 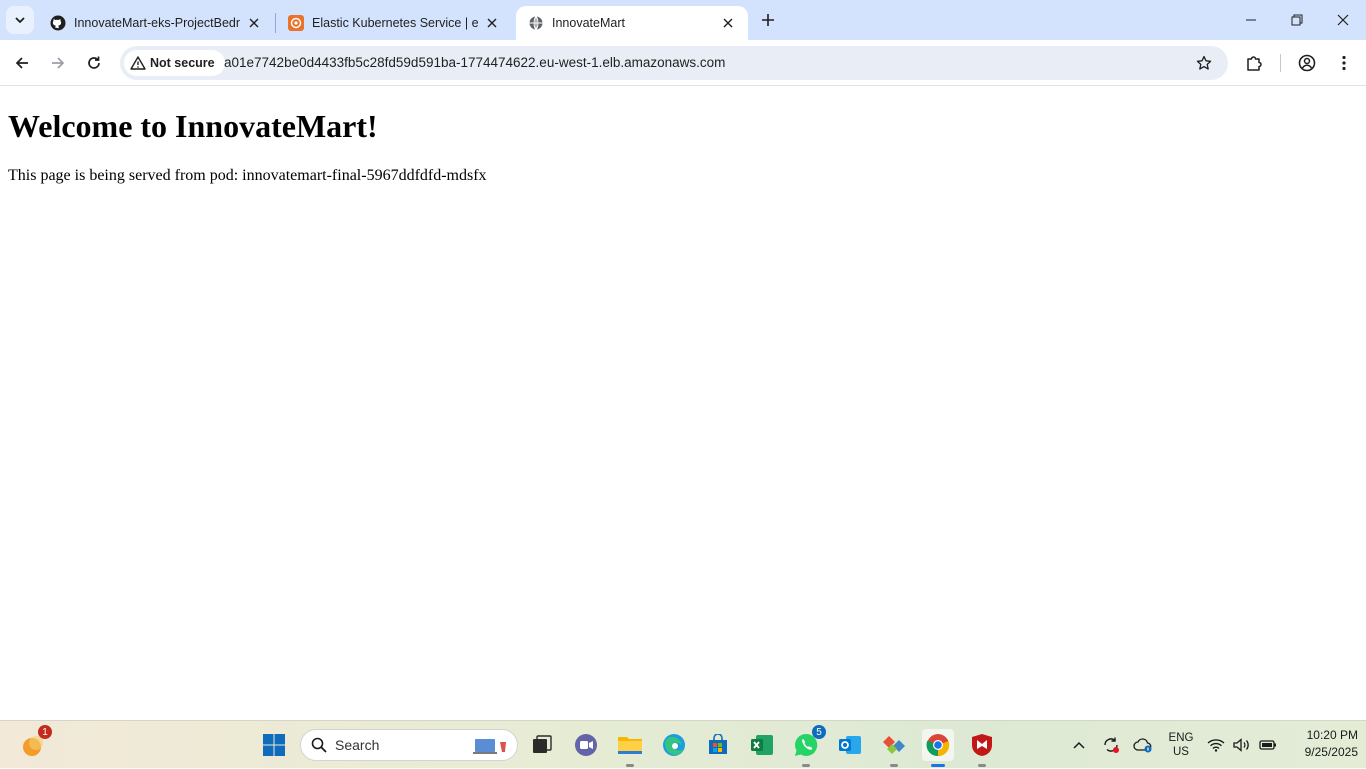 What do you see at coordinates (58, 23) in the screenshot?
I see `github-icon` at bounding box center [58, 23].